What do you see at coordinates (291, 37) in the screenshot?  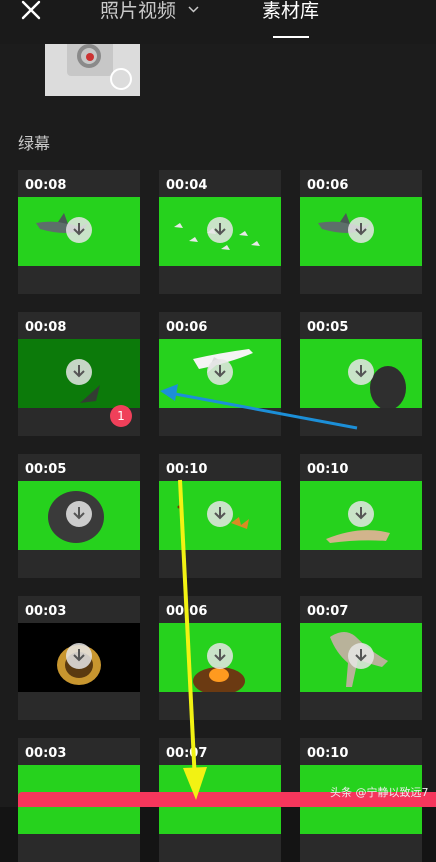 I see `active-tab-indicator` at bounding box center [291, 37].